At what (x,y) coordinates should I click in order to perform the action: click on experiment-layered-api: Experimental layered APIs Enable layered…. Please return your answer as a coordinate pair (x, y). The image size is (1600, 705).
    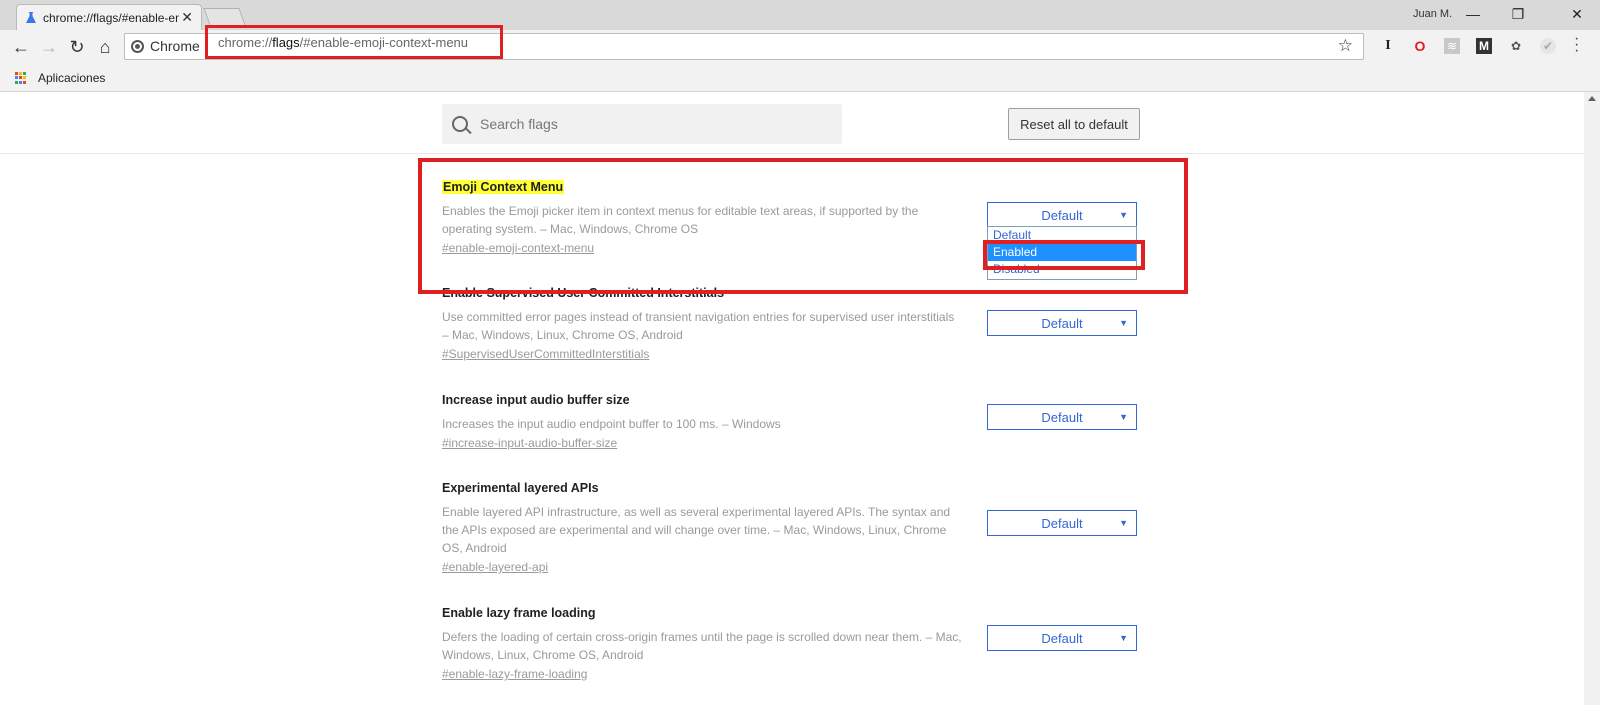
    Looking at the image, I should click on (792, 527).